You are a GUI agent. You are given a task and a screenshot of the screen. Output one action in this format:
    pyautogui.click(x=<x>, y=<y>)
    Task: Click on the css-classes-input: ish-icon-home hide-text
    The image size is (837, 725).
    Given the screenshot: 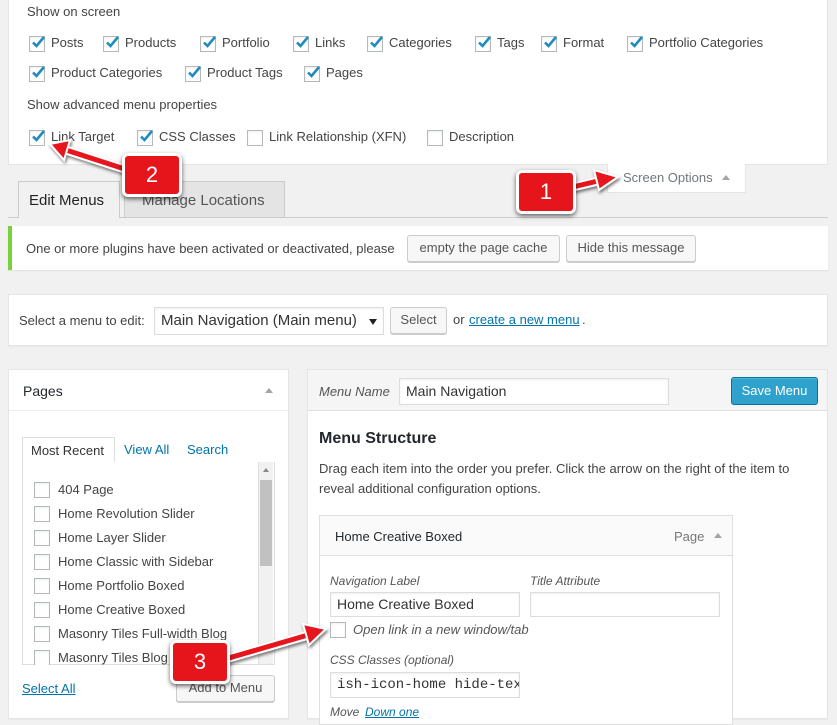 What is the action you would take?
    pyautogui.click(x=425, y=685)
    